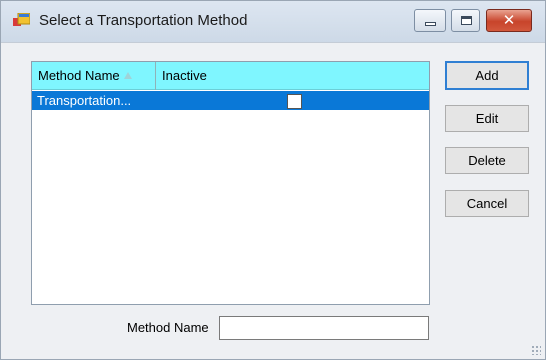 The height and width of the screenshot is (360, 546). Describe the element at coordinates (79, 75) in the screenshot. I see `column-header-label: Method Name` at that location.